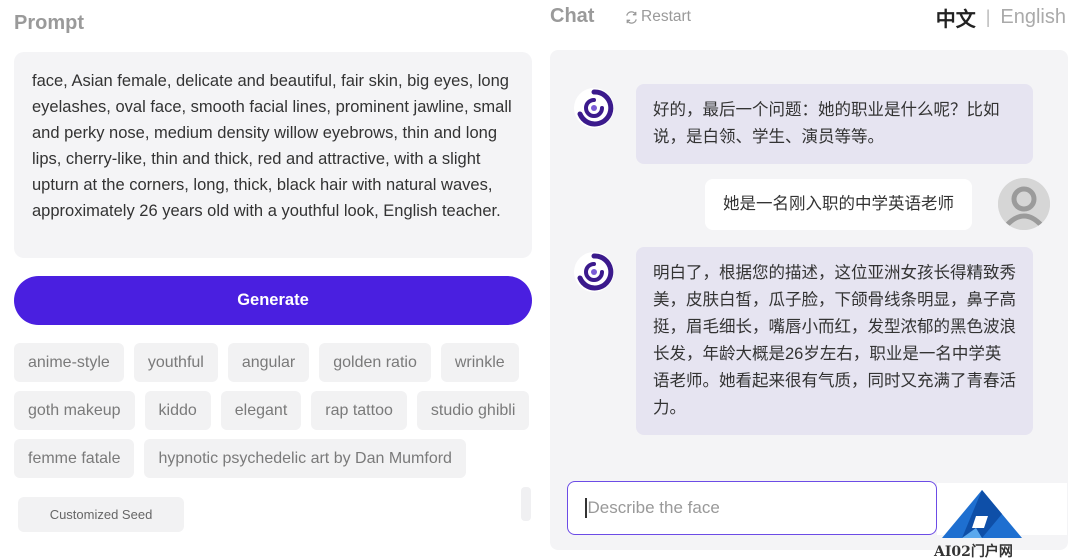  Describe the element at coordinates (177, 410) in the screenshot. I see `tag-kiddo: kiddo` at that location.